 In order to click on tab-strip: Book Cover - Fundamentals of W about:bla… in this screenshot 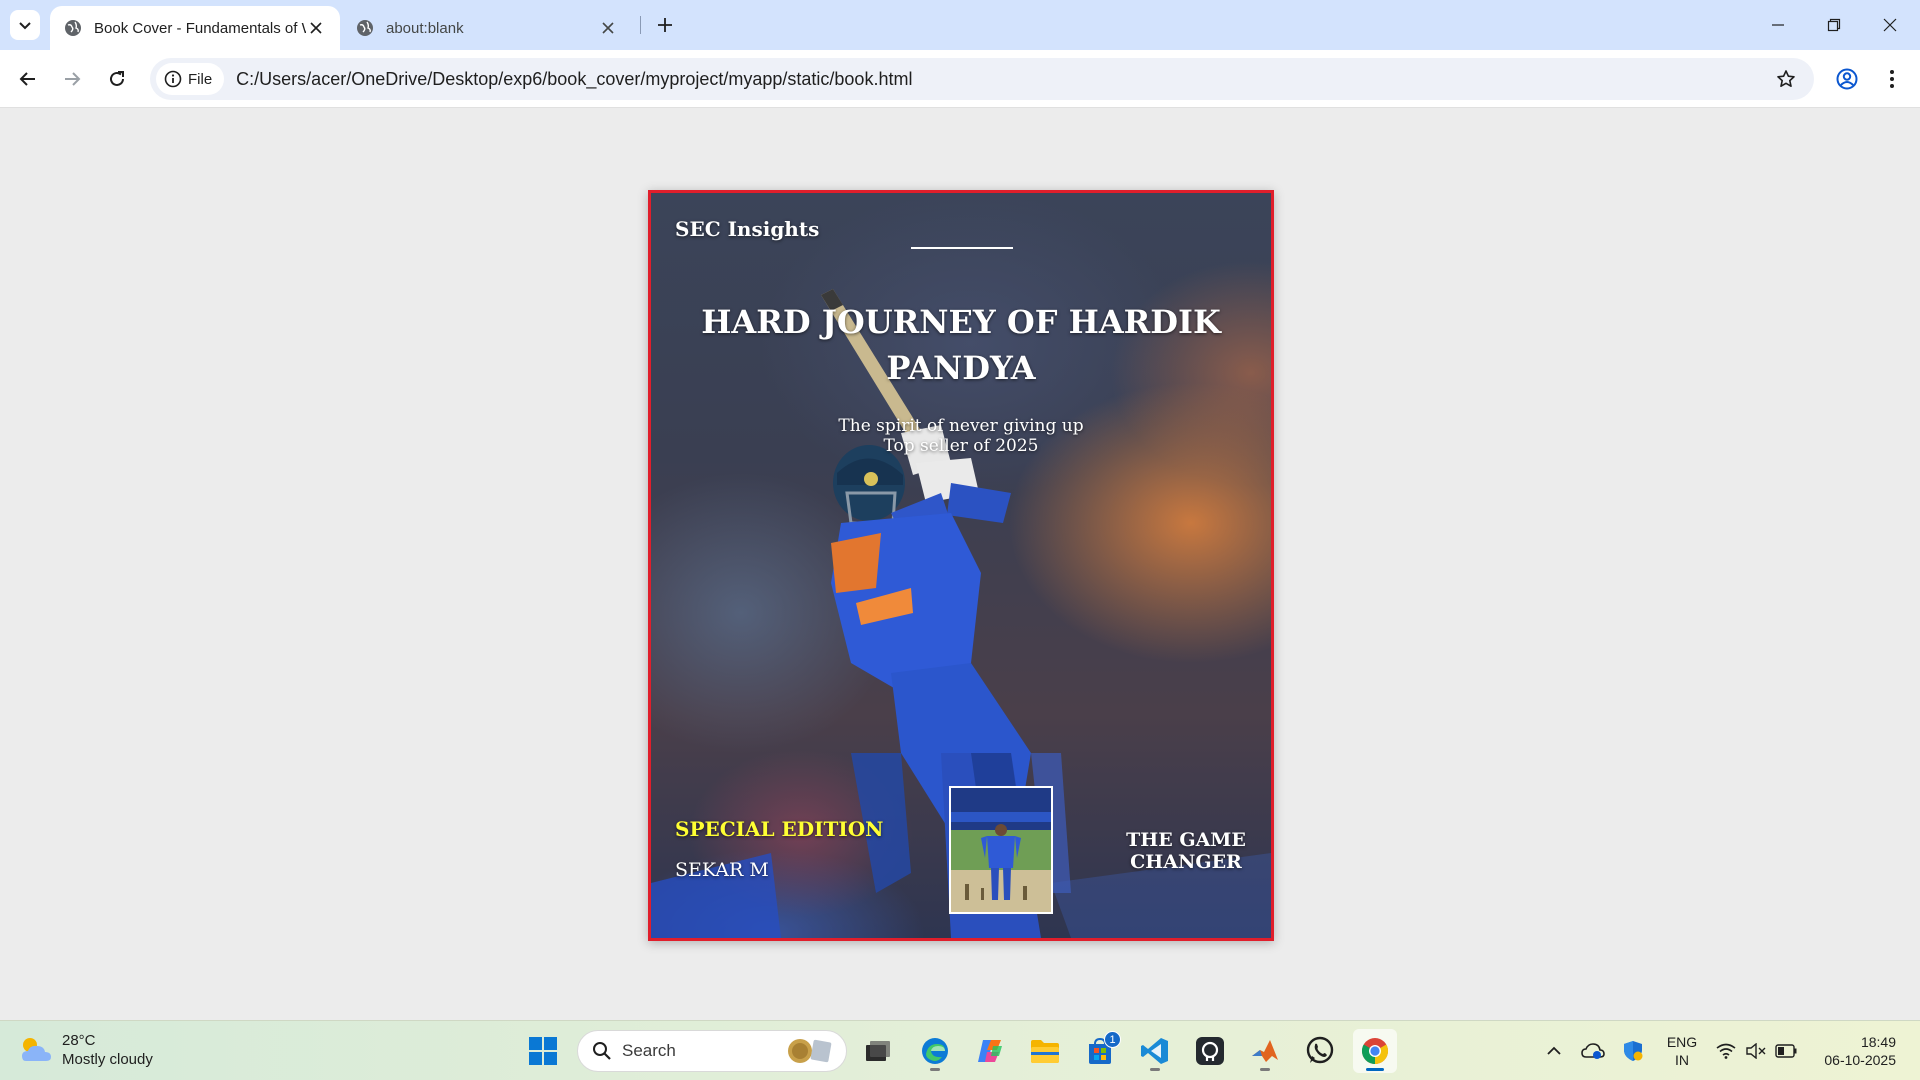, I will do `click(960, 25)`.